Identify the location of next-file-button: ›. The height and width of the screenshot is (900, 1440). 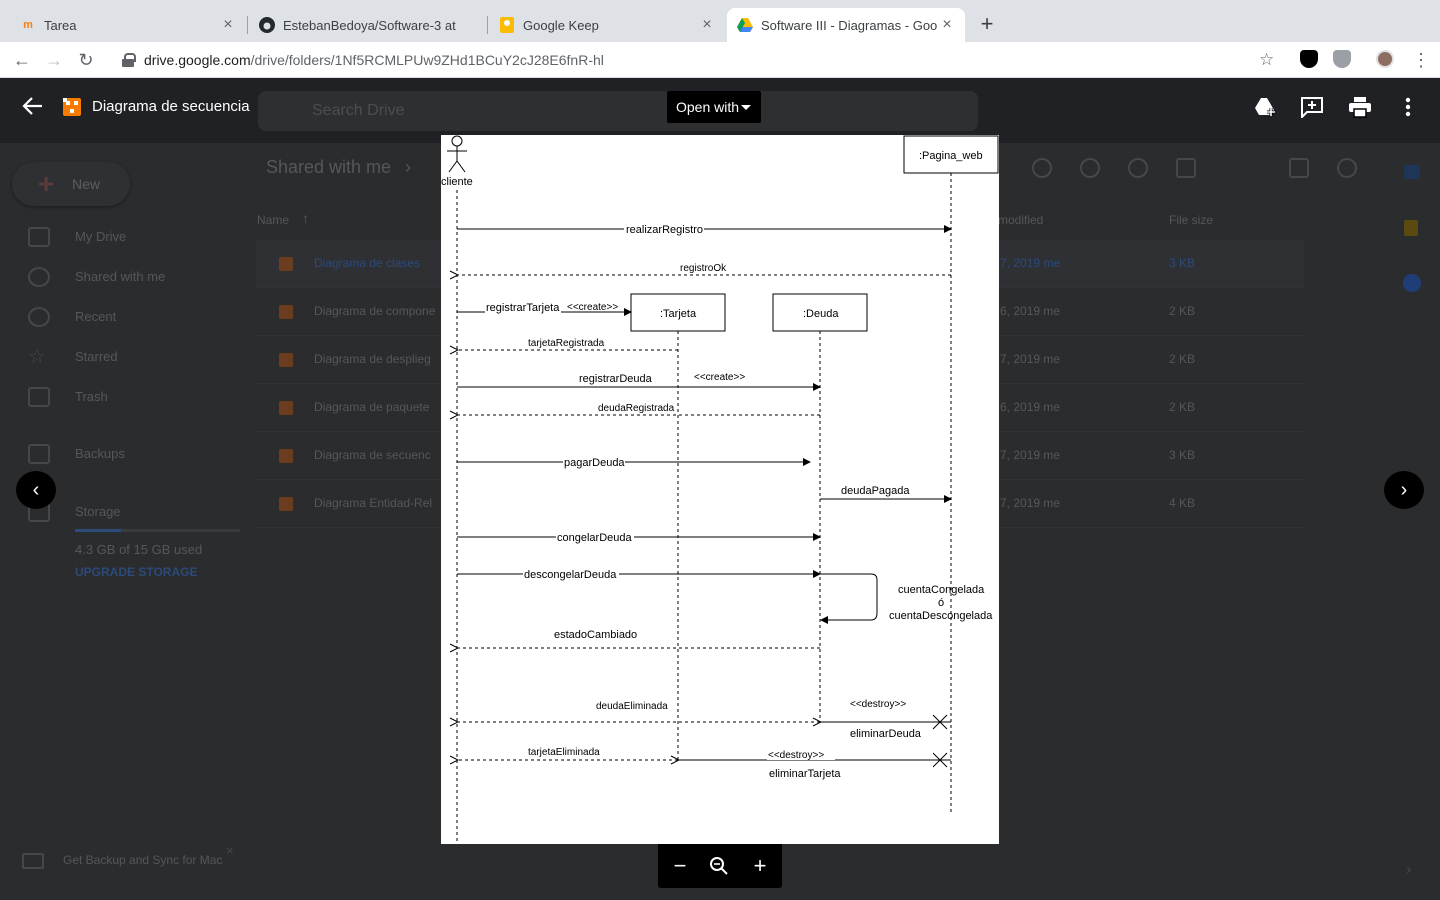
(1404, 490).